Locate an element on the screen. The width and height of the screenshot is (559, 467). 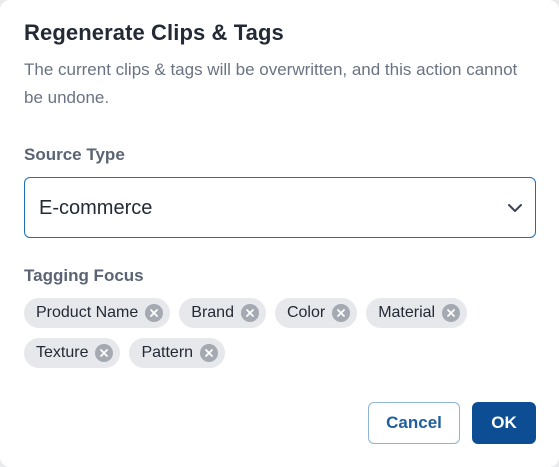
tag-label: Material is located at coordinates (407, 312).